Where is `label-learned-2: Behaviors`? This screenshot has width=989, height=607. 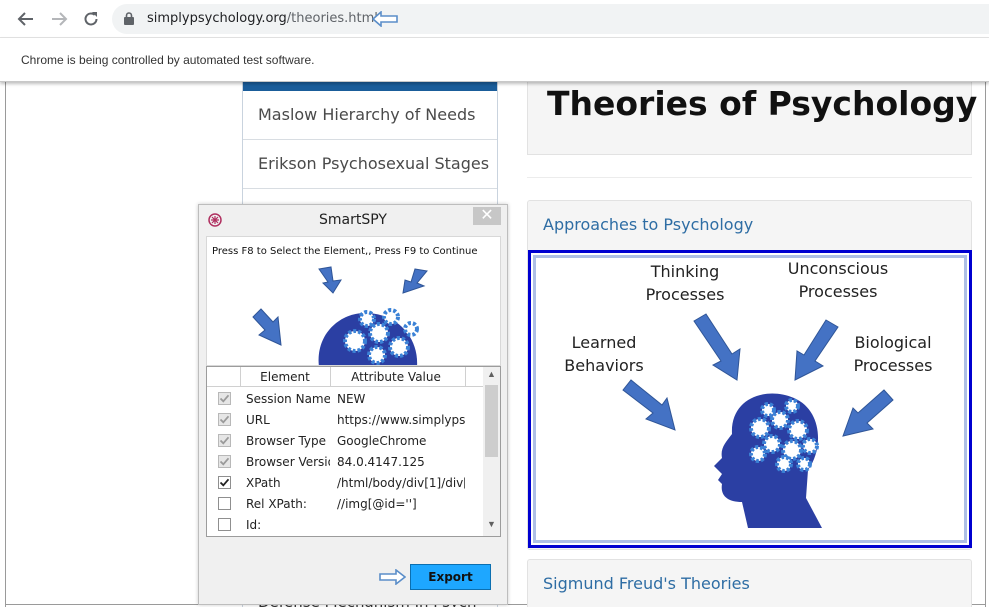 label-learned-2: Behaviors is located at coordinates (603, 365).